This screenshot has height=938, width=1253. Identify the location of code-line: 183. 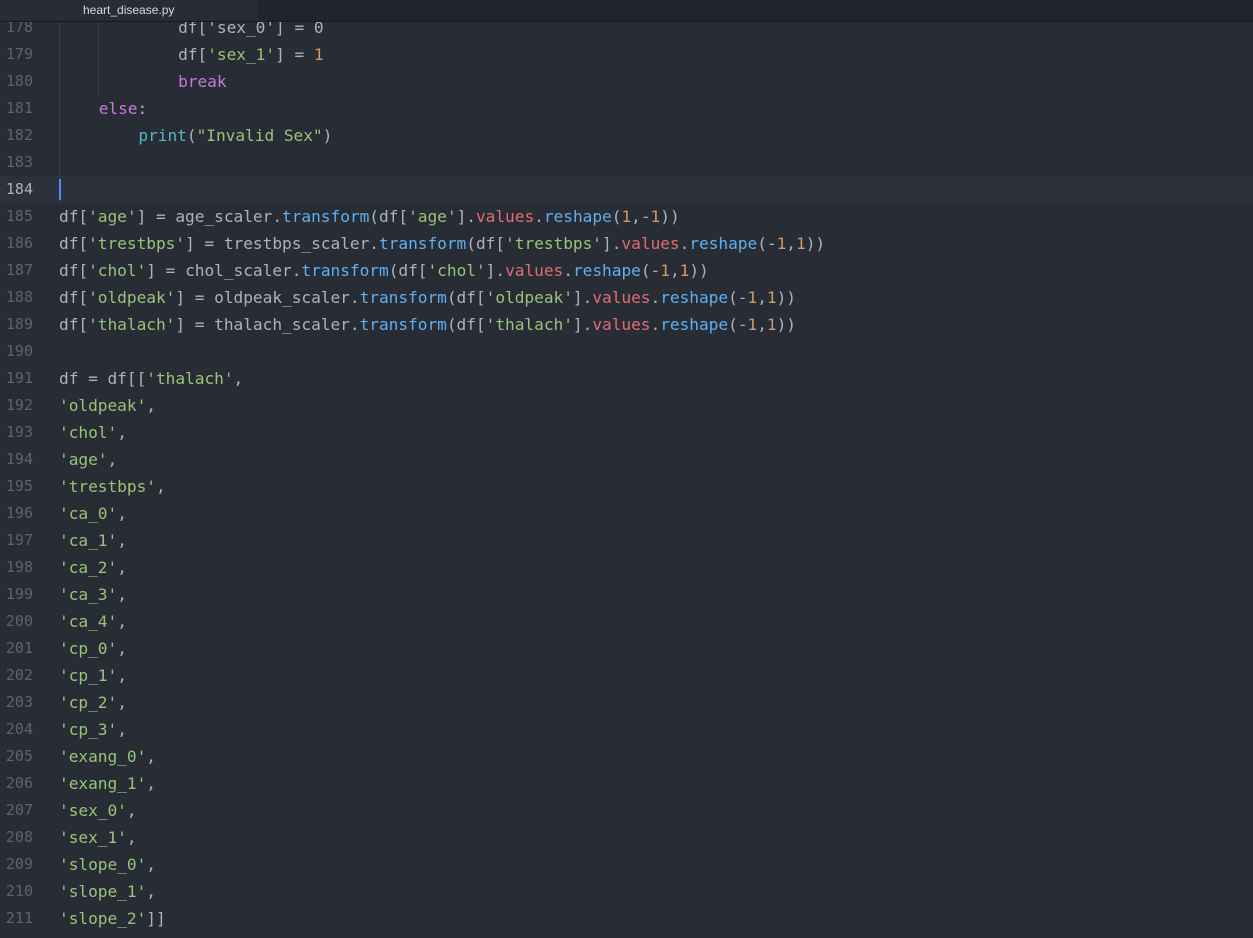
(626, 162).